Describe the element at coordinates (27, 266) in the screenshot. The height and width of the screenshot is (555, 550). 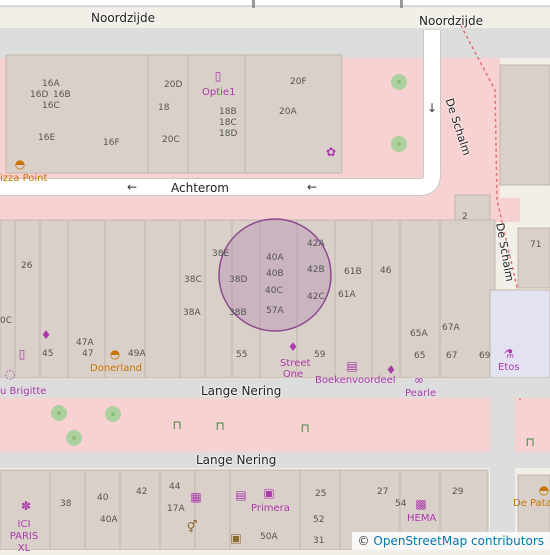
I see `house-number: 26` at that location.